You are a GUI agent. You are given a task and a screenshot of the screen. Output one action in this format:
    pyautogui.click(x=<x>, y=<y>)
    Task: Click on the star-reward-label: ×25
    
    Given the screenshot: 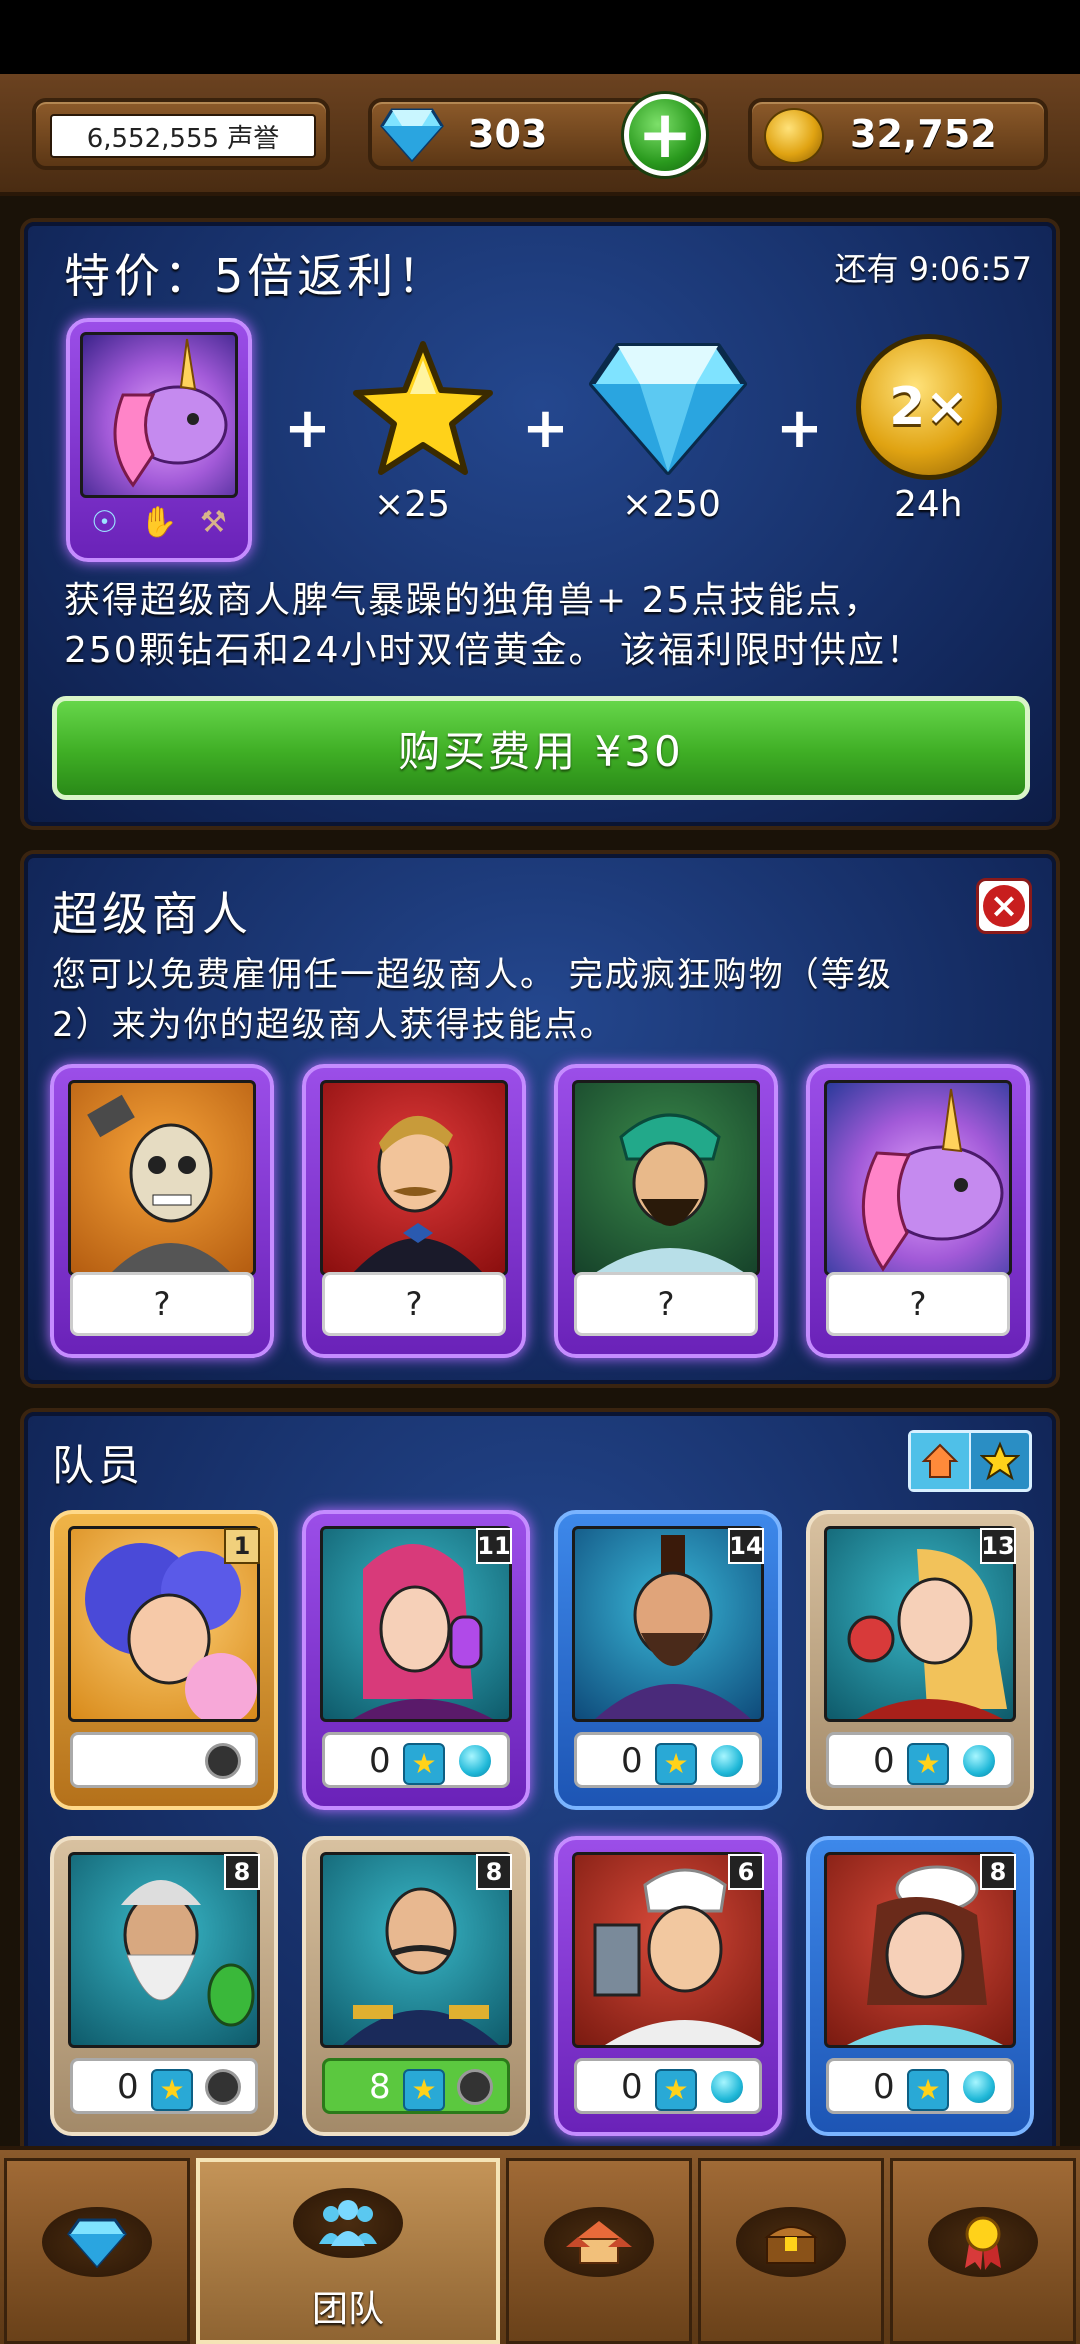 What is the action you would take?
    pyautogui.click(x=412, y=504)
    